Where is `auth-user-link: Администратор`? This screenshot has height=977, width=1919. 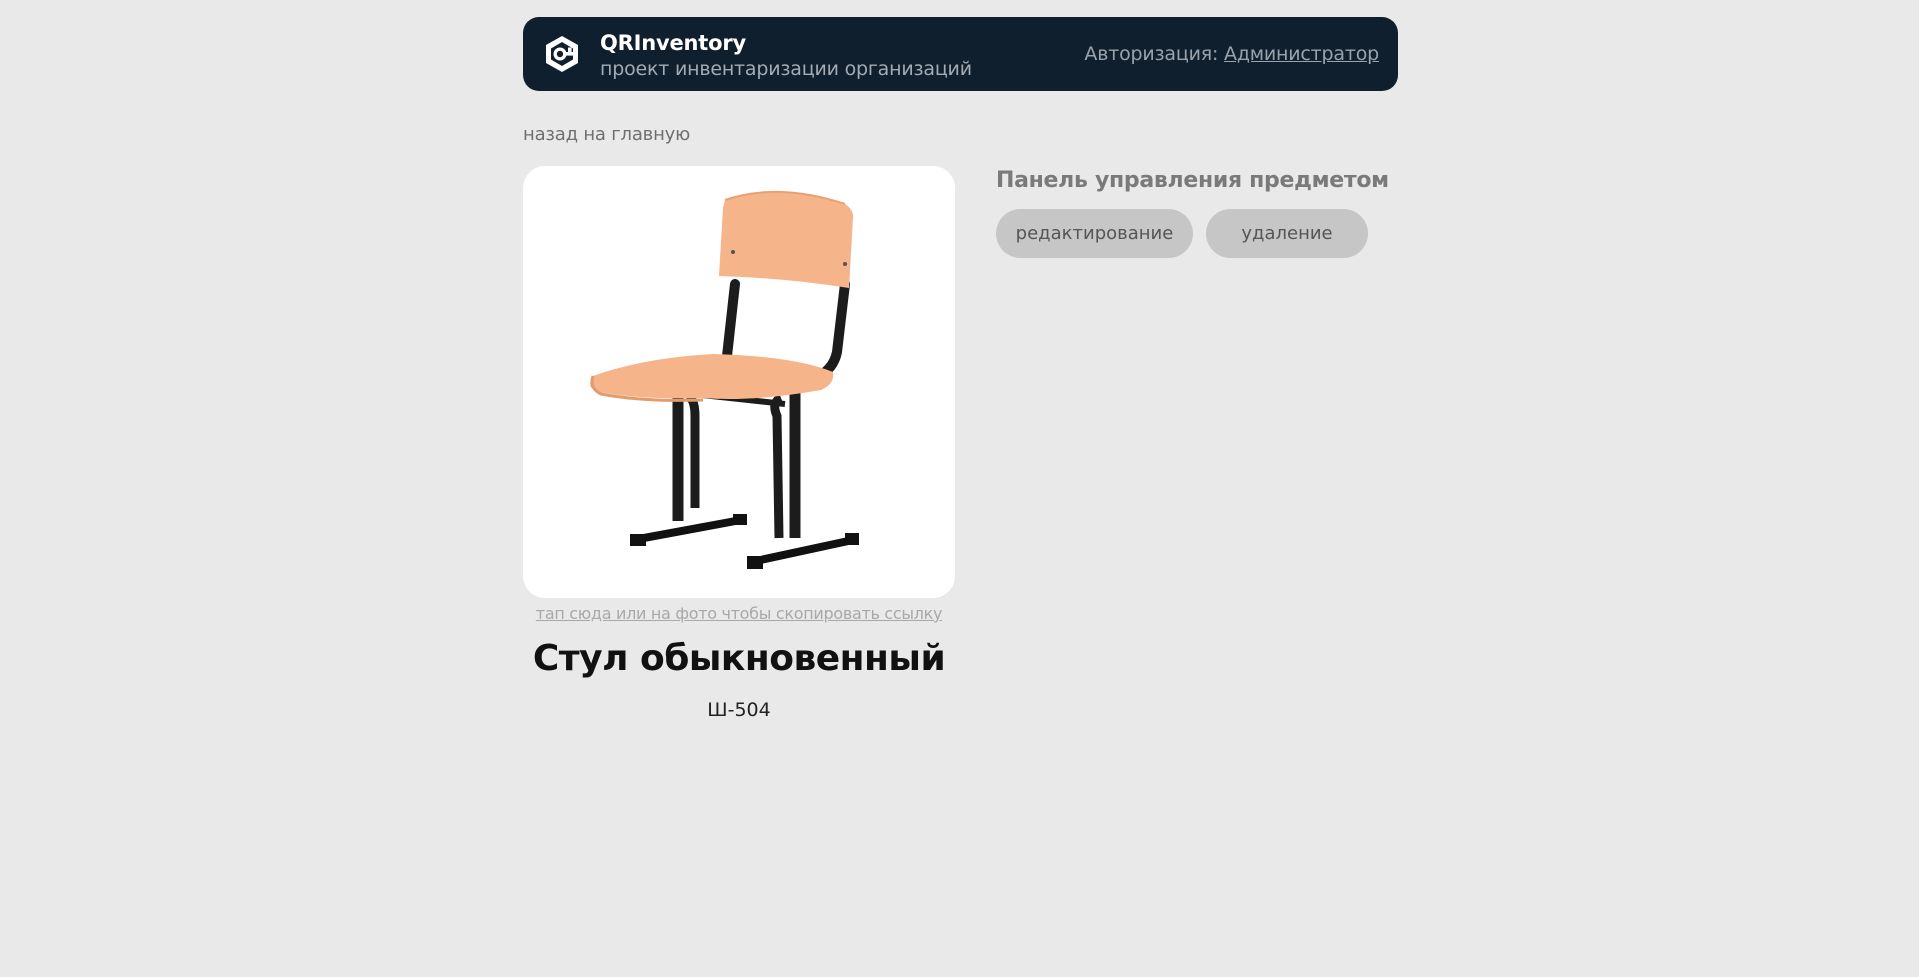
auth-user-link: Администратор is located at coordinates (1301, 54).